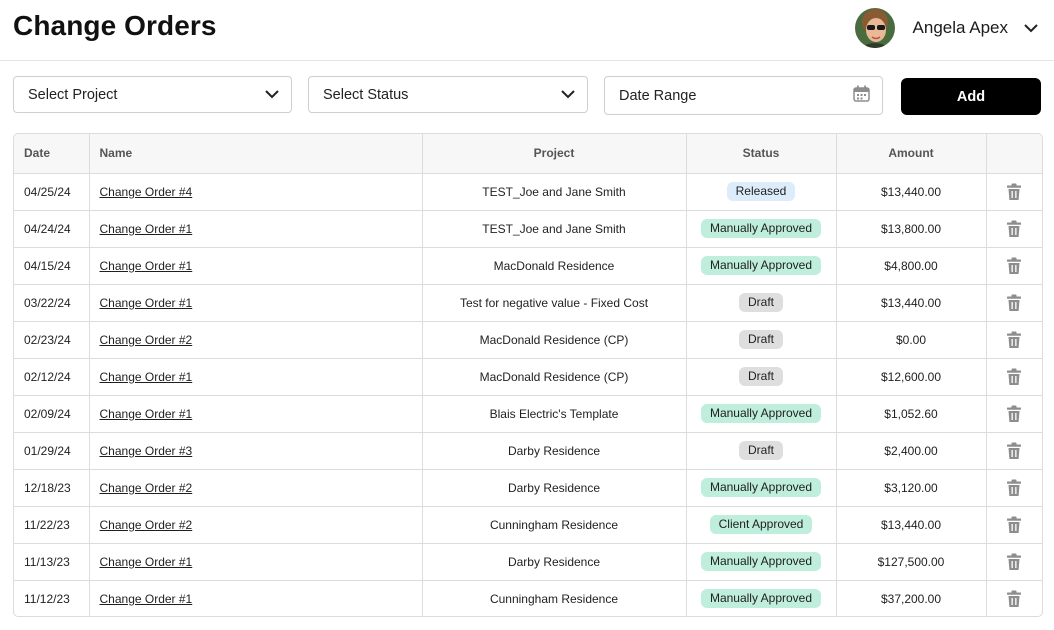 This screenshot has height=630, width=1054. Describe the element at coordinates (554, 154) in the screenshot. I see `column-header-project: Project` at that location.